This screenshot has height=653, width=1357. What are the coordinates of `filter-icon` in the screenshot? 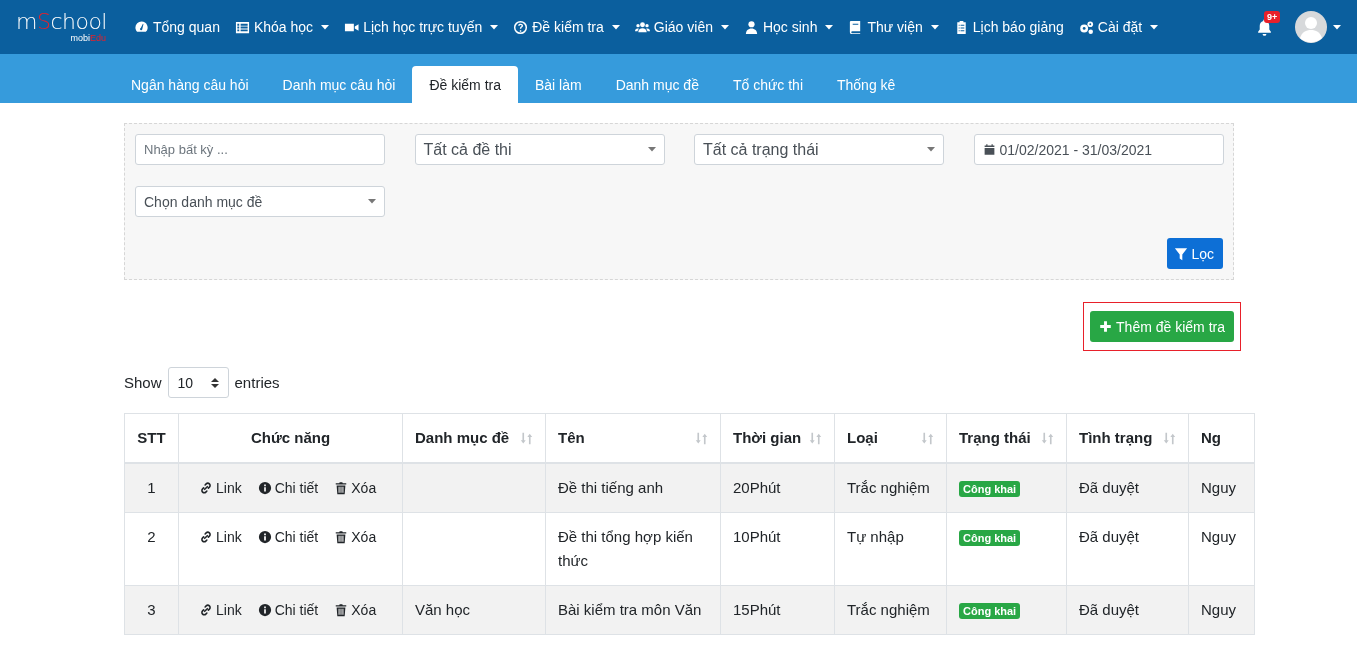 It's located at (1181, 253).